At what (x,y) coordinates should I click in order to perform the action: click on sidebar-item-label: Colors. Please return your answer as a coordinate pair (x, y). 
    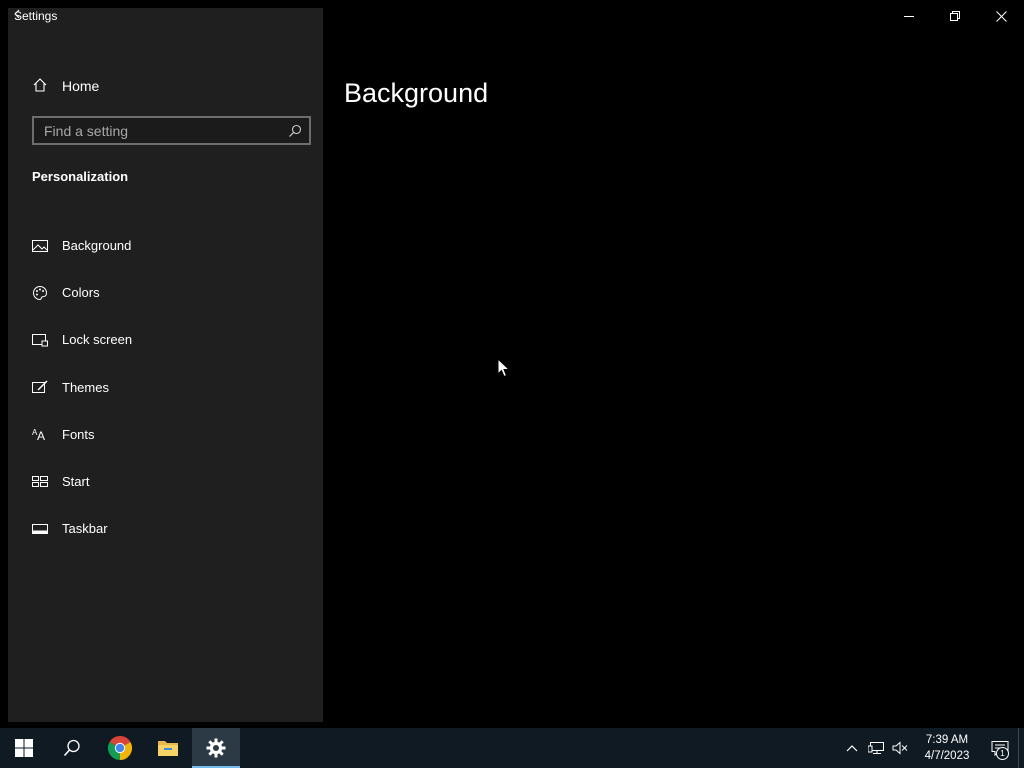
    Looking at the image, I should click on (81, 293).